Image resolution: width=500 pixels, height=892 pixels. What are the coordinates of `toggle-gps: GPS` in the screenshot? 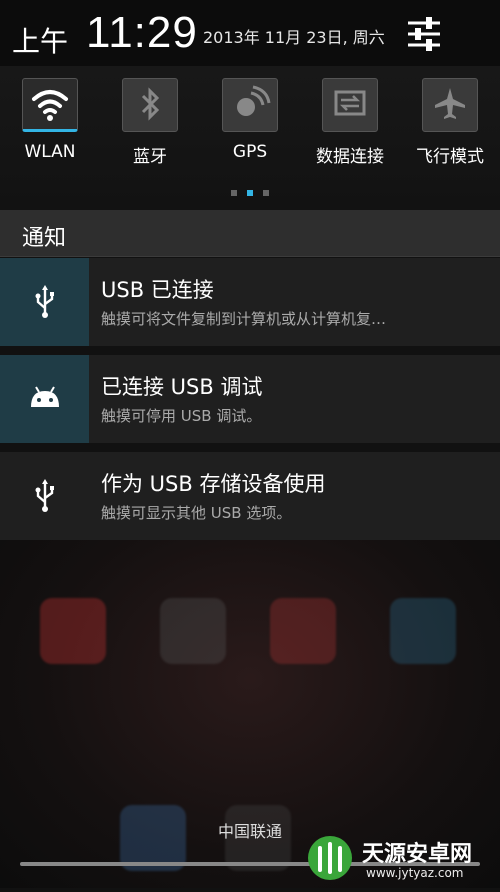 It's located at (250, 120).